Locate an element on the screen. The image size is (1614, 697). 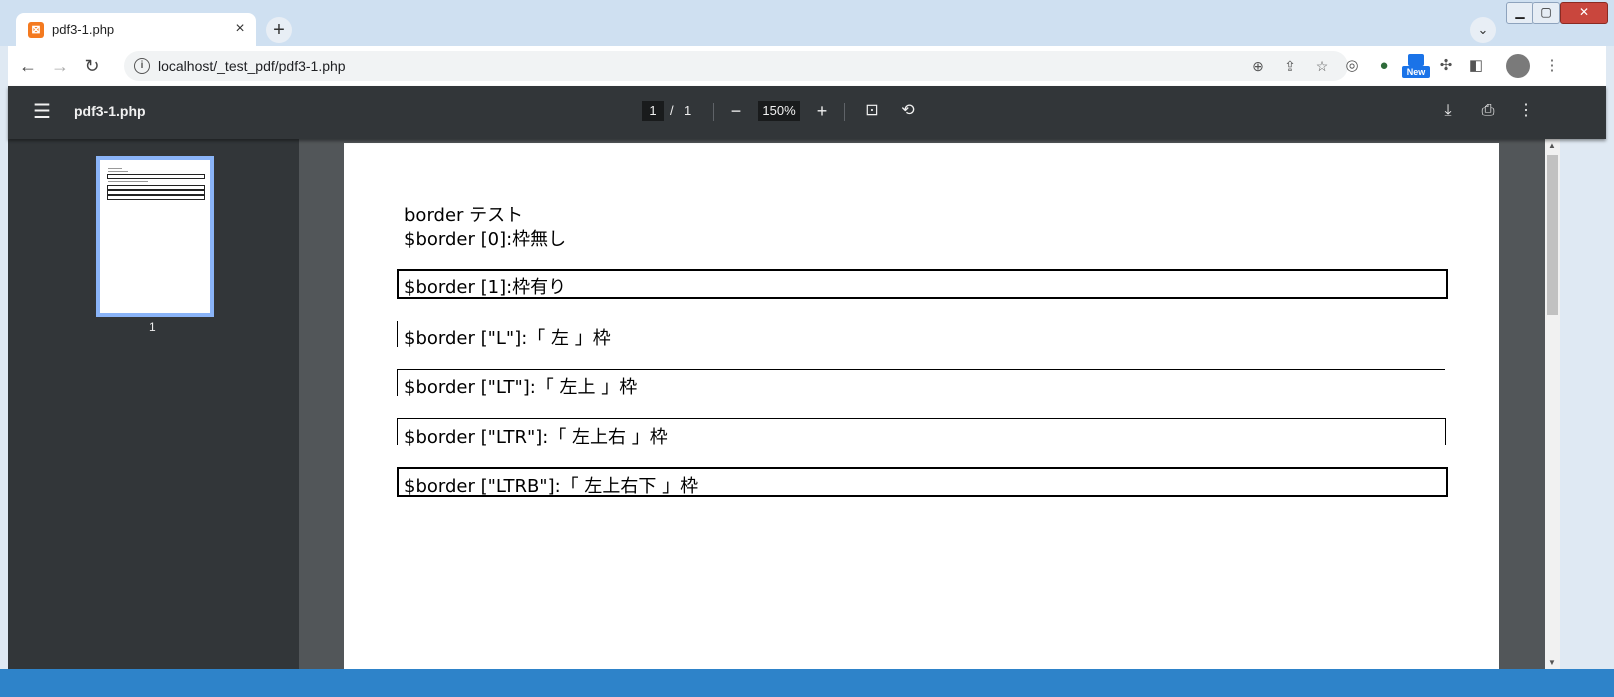
extension-icon: ◎ is located at coordinates (1352, 66).